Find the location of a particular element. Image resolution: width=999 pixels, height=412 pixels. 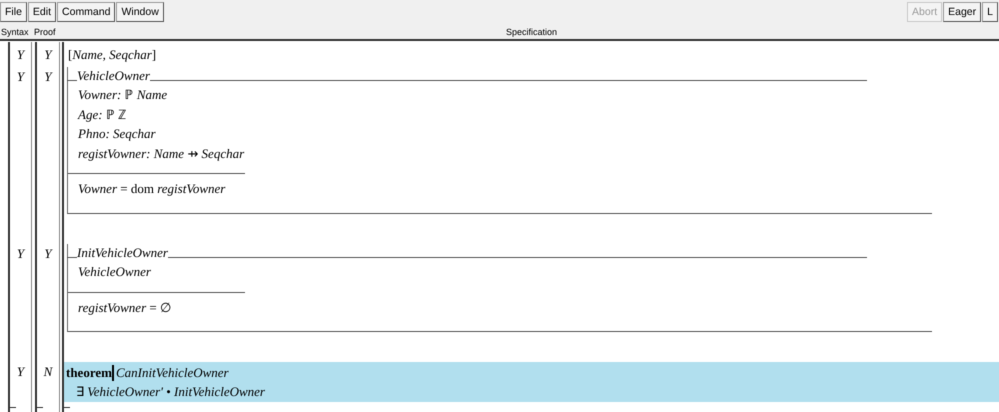

predicate: Vowner = dom registVowner is located at coordinates (152, 189).